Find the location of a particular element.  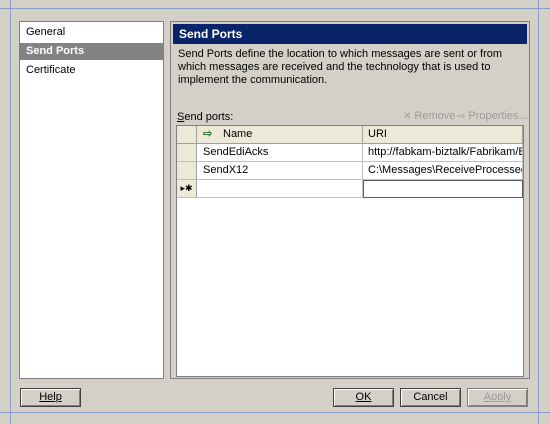

port-name-cell: SendX12 is located at coordinates (280, 171).